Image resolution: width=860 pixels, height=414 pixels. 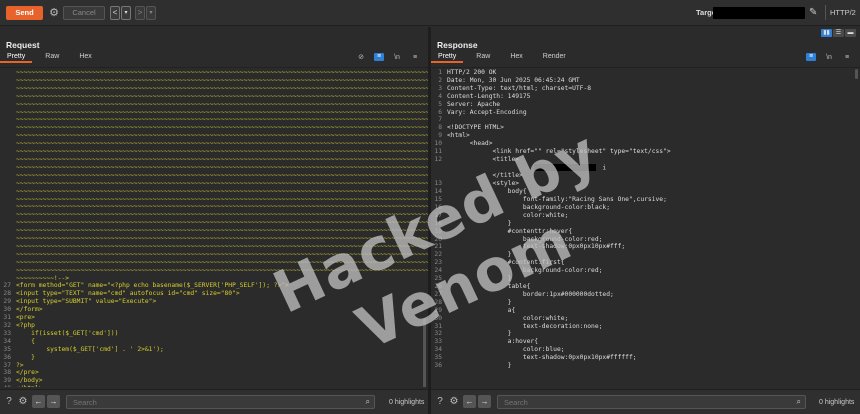 I want to click on single-pane-icon: ▬, so click(x=850, y=33).